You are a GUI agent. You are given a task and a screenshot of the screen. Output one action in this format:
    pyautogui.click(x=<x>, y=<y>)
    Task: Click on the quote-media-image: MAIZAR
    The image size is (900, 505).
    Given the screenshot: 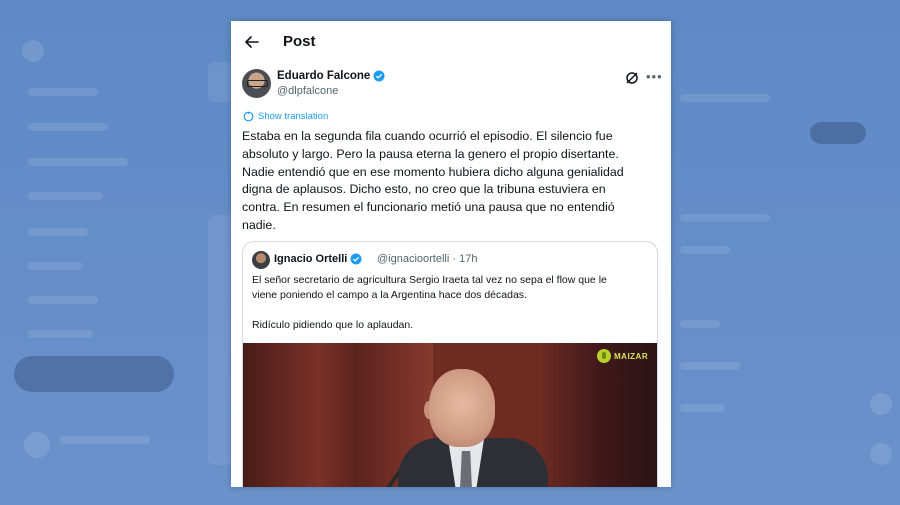 What is the action you would take?
    pyautogui.click(x=450, y=415)
    